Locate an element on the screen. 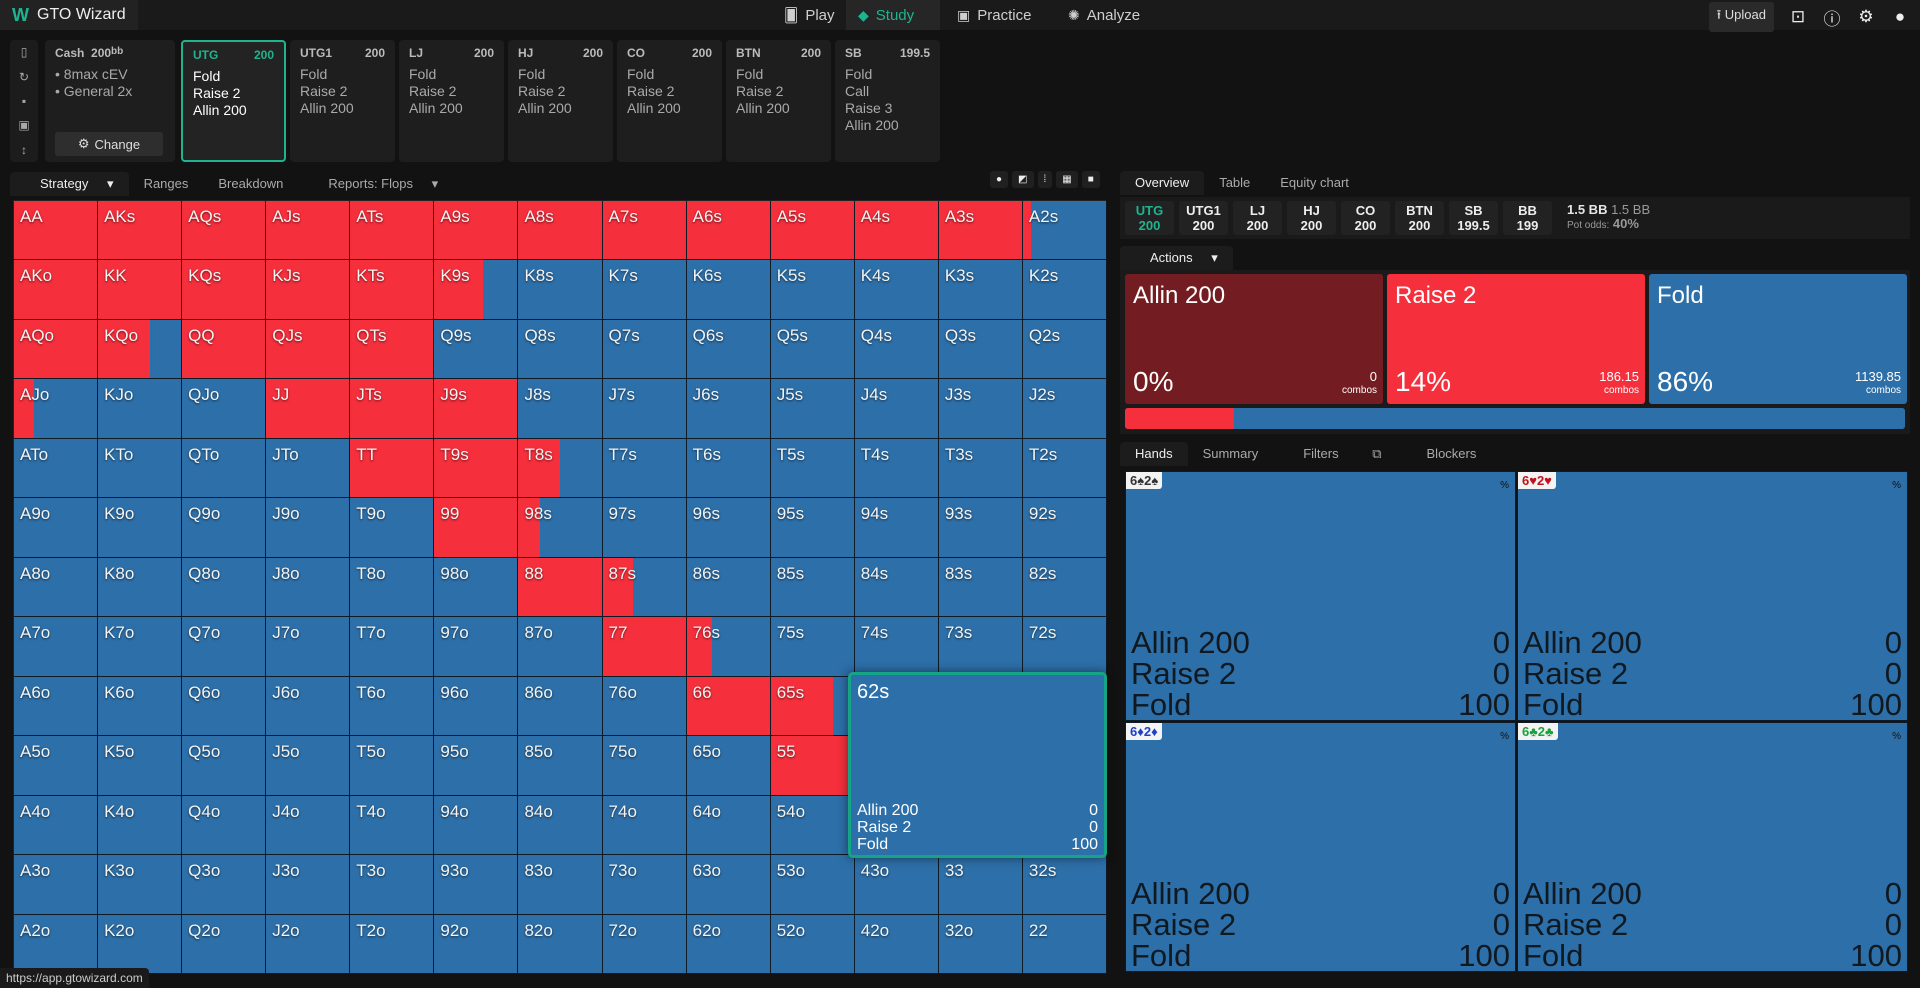 The image size is (1920, 988). hand-cell: JTs is located at coordinates (392, 409).